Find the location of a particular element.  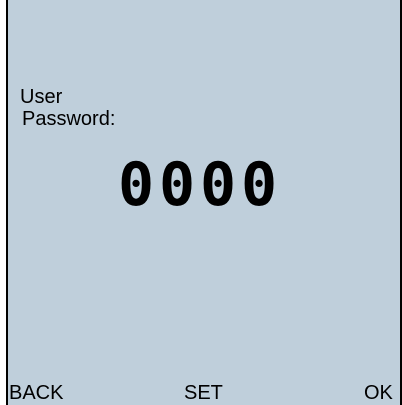

password-digit-3: 0 is located at coordinates (218, 181).